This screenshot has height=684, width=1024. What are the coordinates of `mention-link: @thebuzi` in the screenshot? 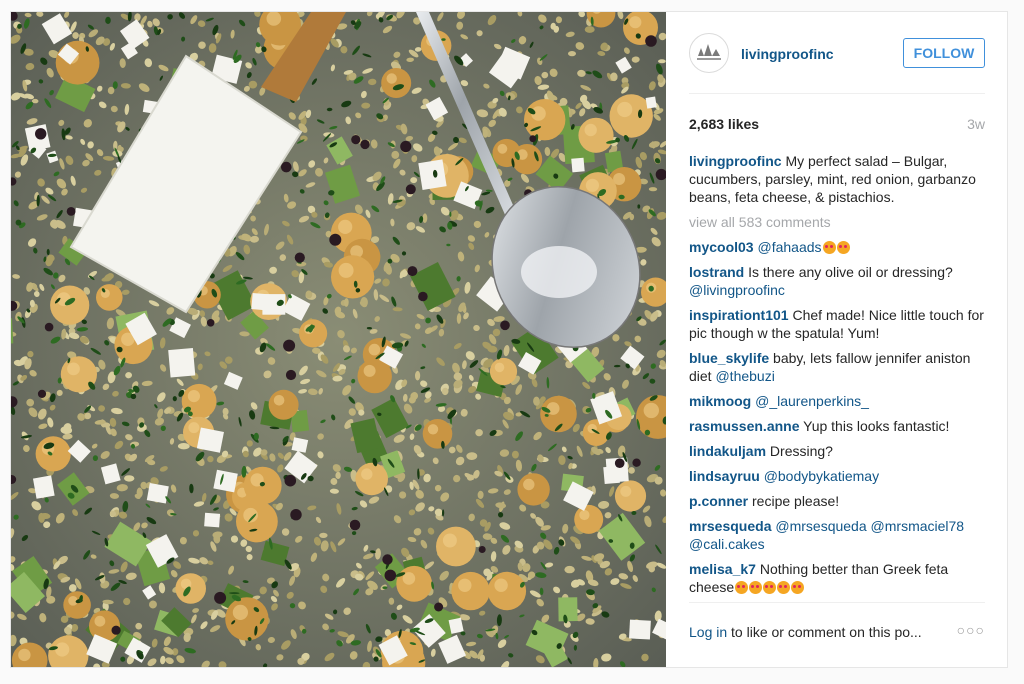 It's located at (744, 376).